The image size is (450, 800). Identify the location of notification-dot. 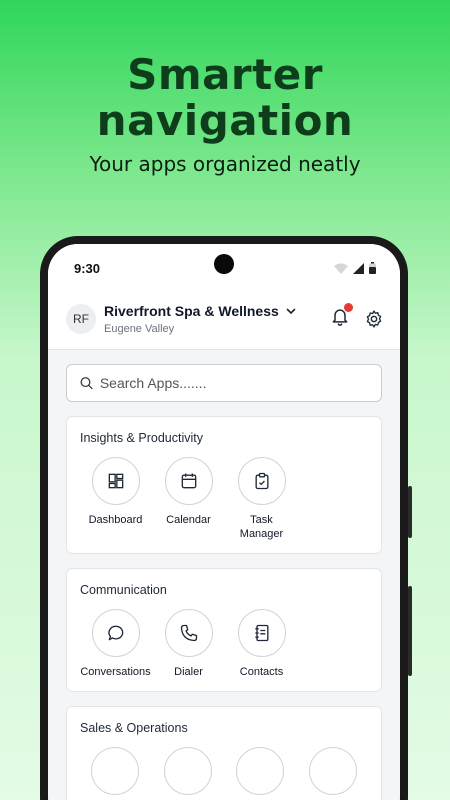
(348, 307).